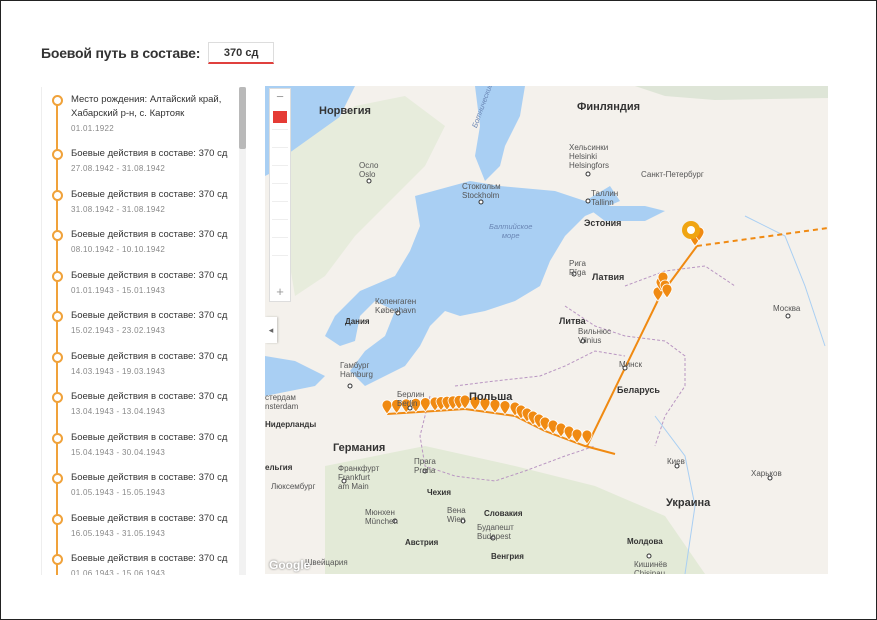 This screenshot has width=877, height=620. What do you see at coordinates (271, 330) in the screenshot?
I see `collapse-panel-button: ◂` at bounding box center [271, 330].